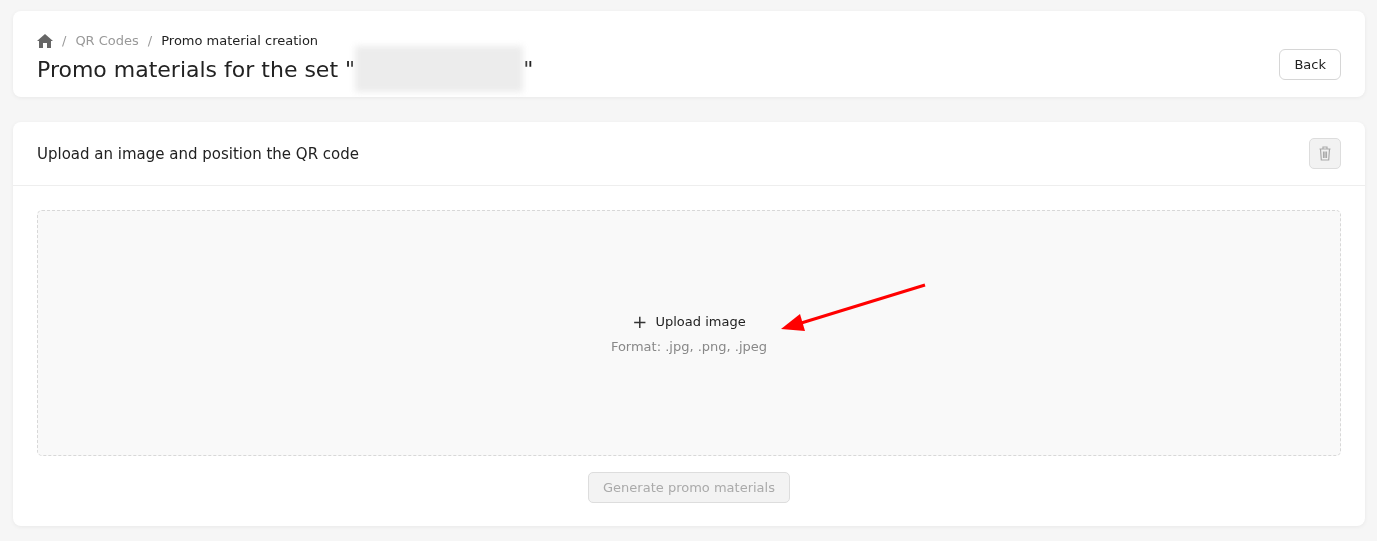 The height and width of the screenshot is (541, 1377). Describe the element at coordinates (689, 346) in the screenshot. I see `format-hint: Format: .jpg, .png, .jpeg` at that location.